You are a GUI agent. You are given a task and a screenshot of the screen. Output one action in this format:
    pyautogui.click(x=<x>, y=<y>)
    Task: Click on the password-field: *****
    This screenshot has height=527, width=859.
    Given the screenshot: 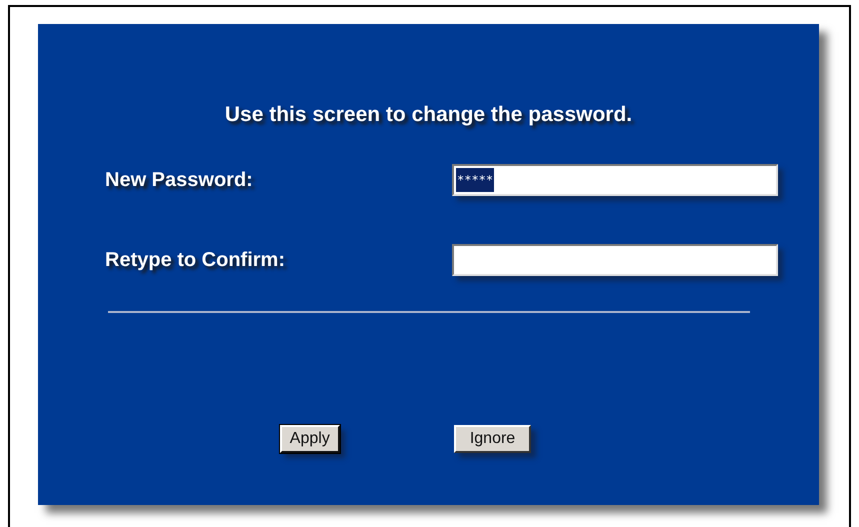 What is the action you would take?
    pyautogui.click(x=615, y=180)
    